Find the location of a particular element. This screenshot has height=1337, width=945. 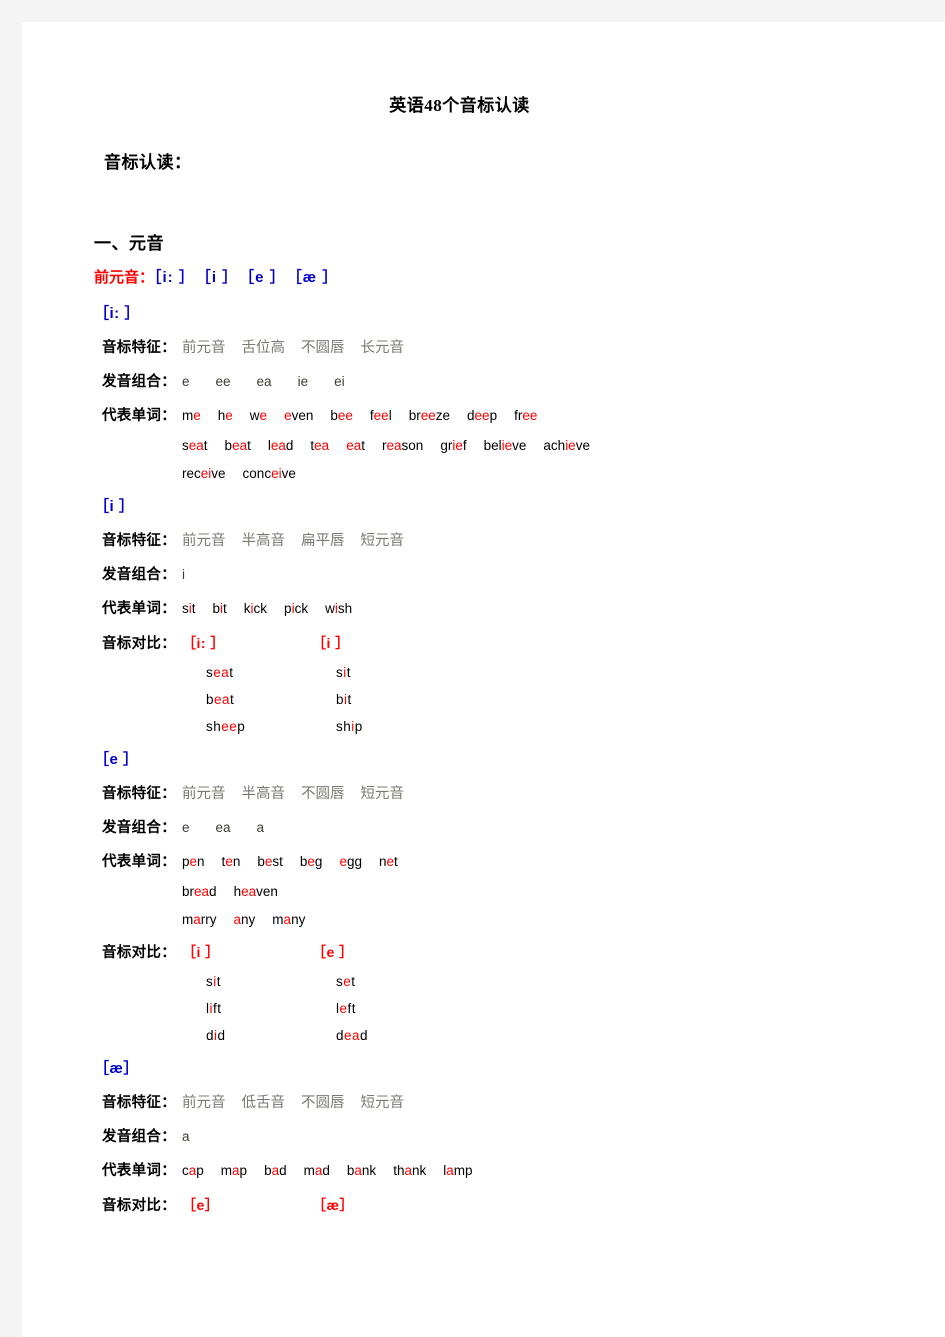

example-word: free is located at coordinates (526, 416).